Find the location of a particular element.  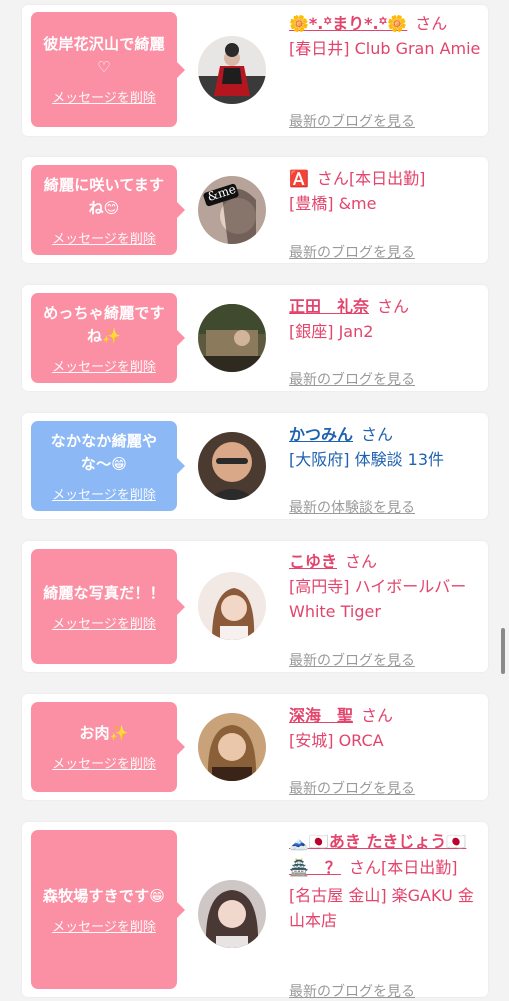

message-text: 綺麗に咲いてますね😊 is located at coordinates (104, 196).